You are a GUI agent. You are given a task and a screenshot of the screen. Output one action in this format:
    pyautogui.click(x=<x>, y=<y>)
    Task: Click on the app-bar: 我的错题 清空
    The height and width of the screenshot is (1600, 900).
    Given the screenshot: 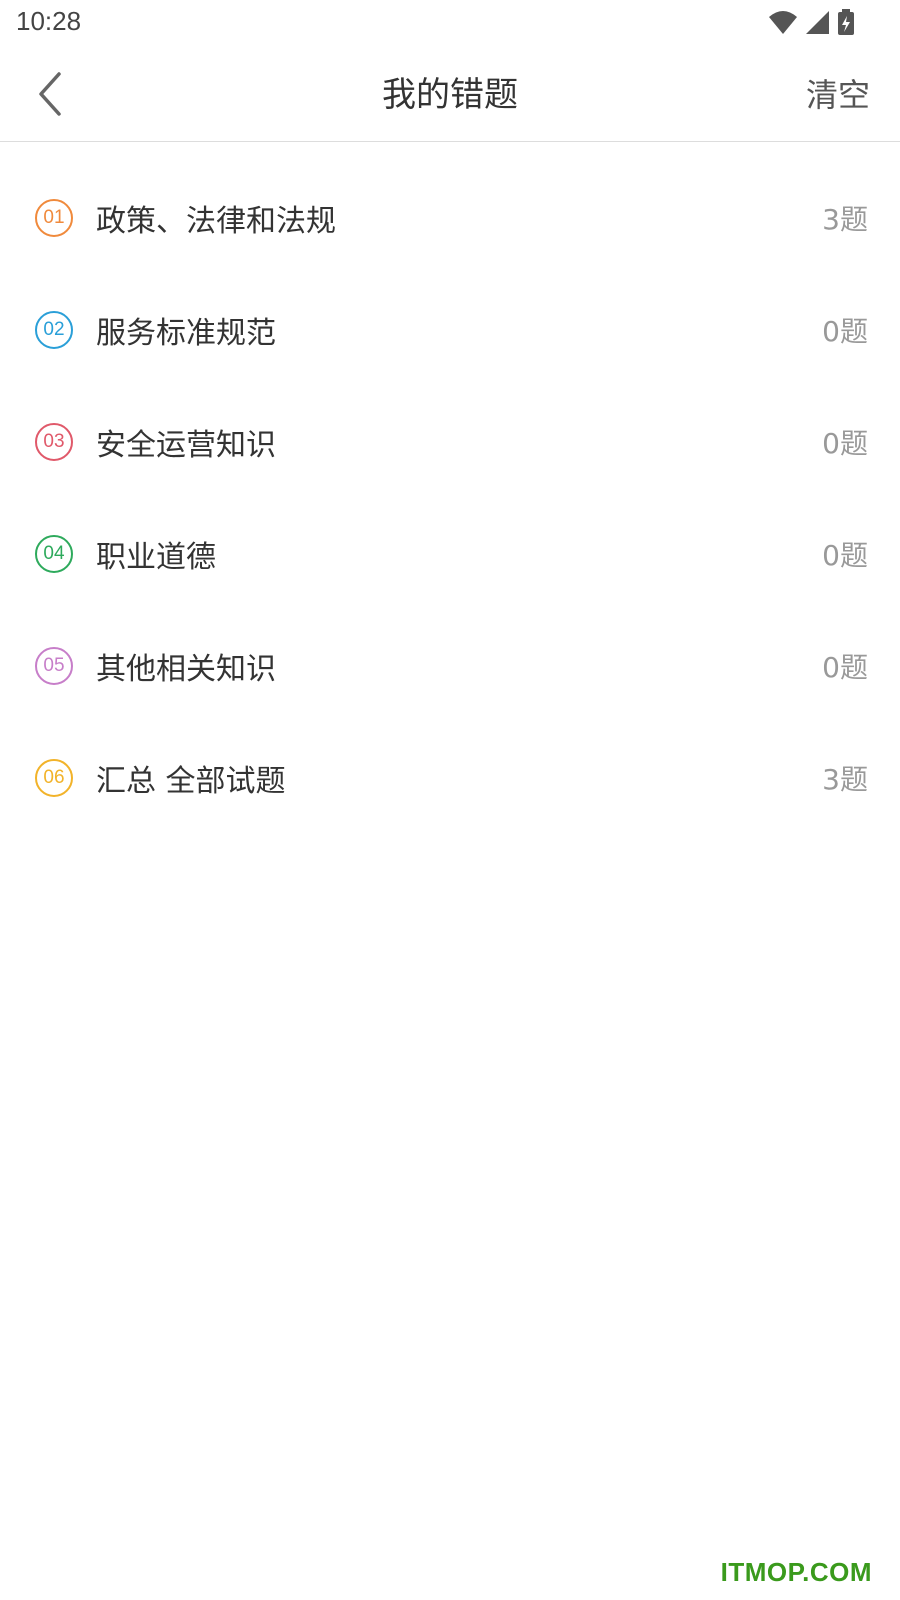 What is the action you would take?
    pyautogui.click(x=450, y=96)
    